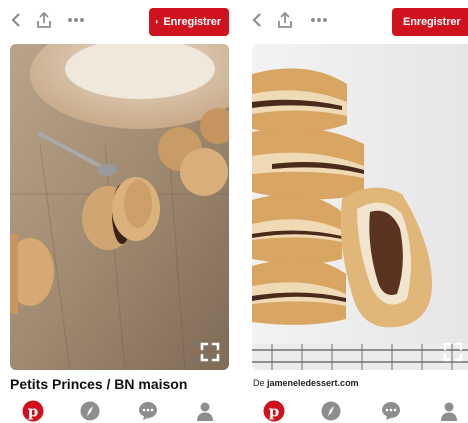 The image size is (468, 423). I want to click on source-prefix: De, so click(260, 383).